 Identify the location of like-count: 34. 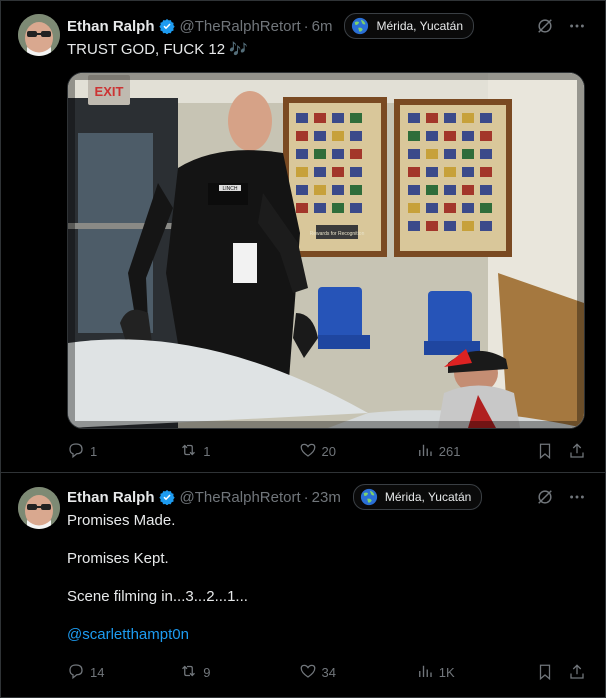
(328, 672).